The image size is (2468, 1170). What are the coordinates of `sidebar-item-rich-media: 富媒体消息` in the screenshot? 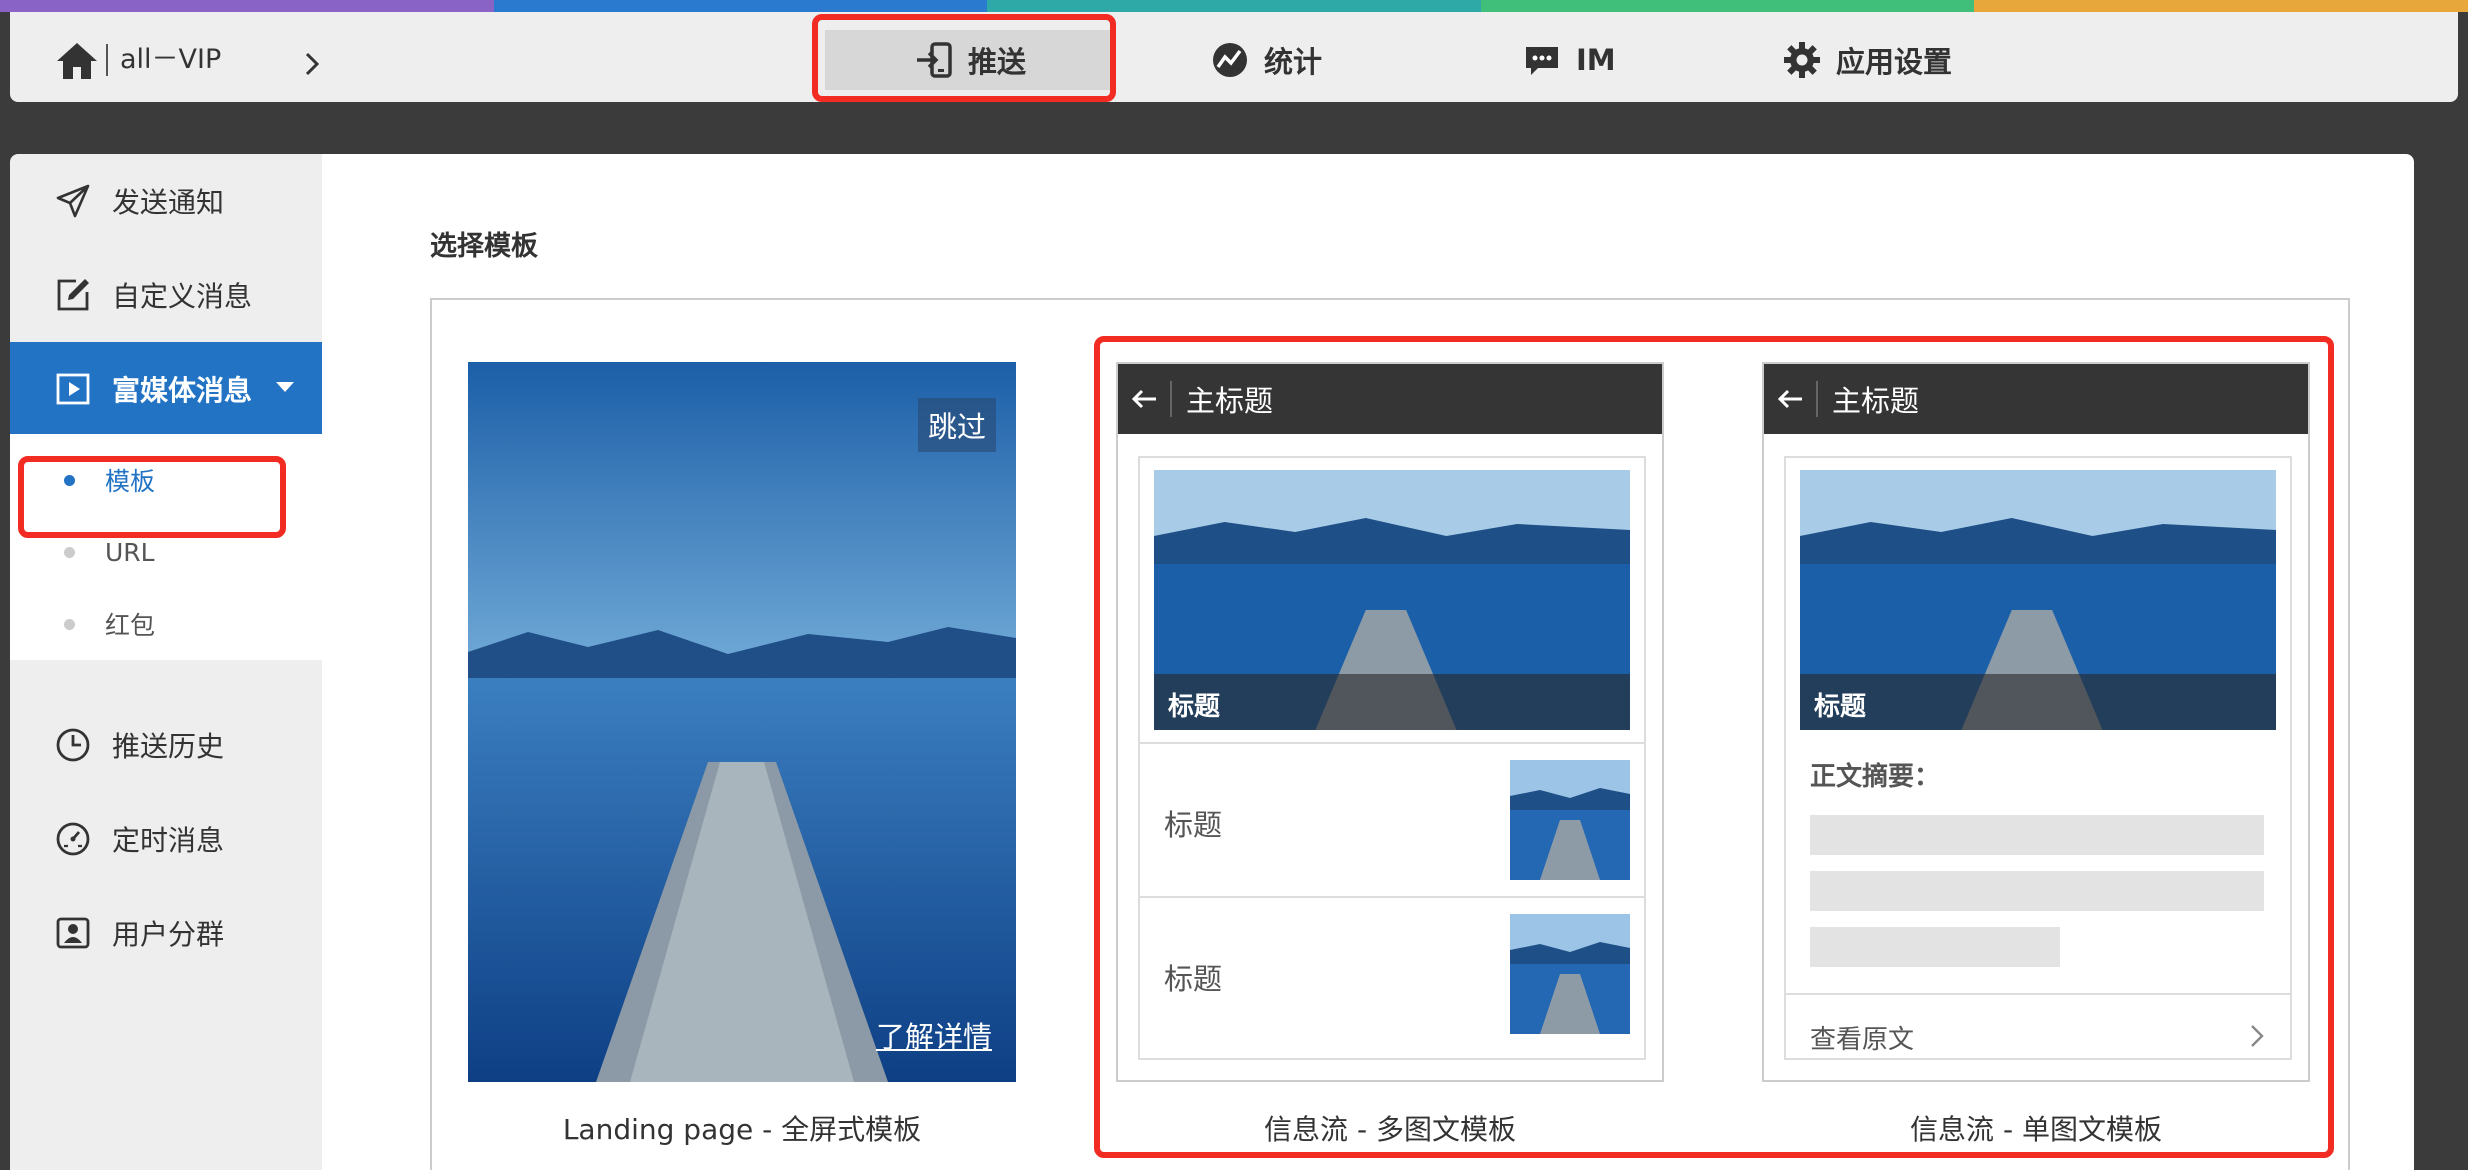 It's located at (166, 389).